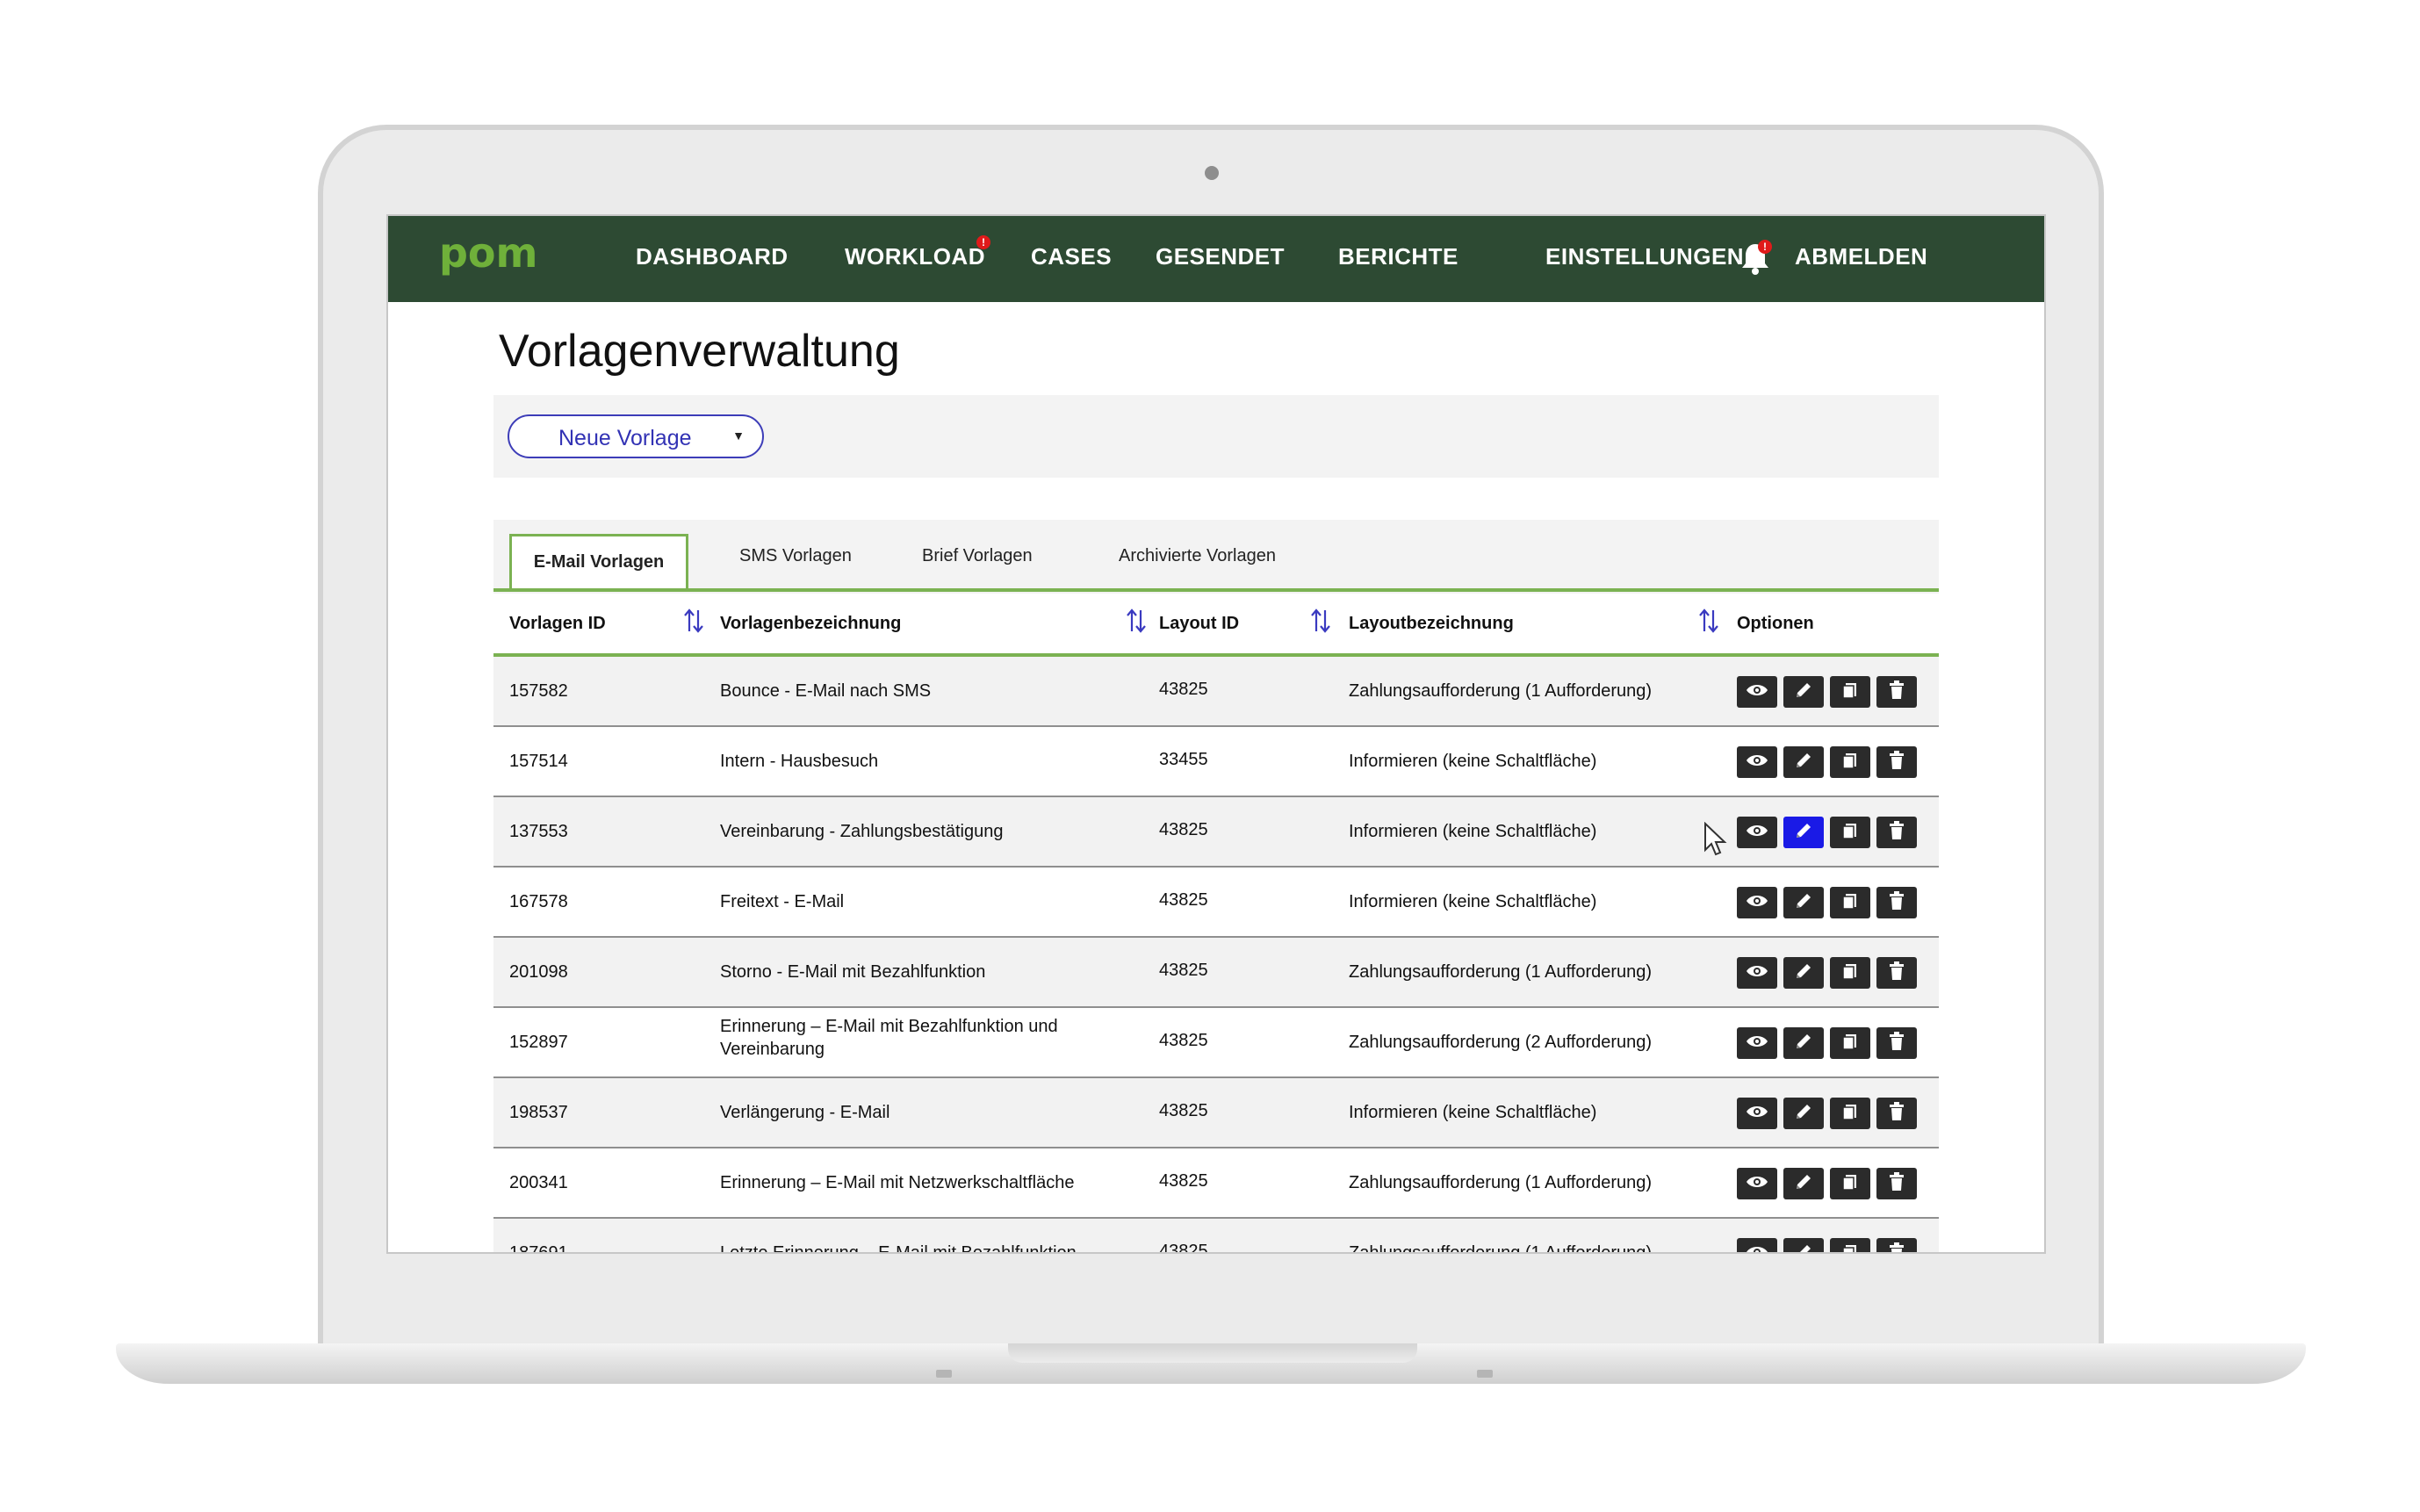 This screenshot has height=1512, width=2420. I want to click on tab-sms-vorlagen: SMS Vorlagen, so click(795, 556).